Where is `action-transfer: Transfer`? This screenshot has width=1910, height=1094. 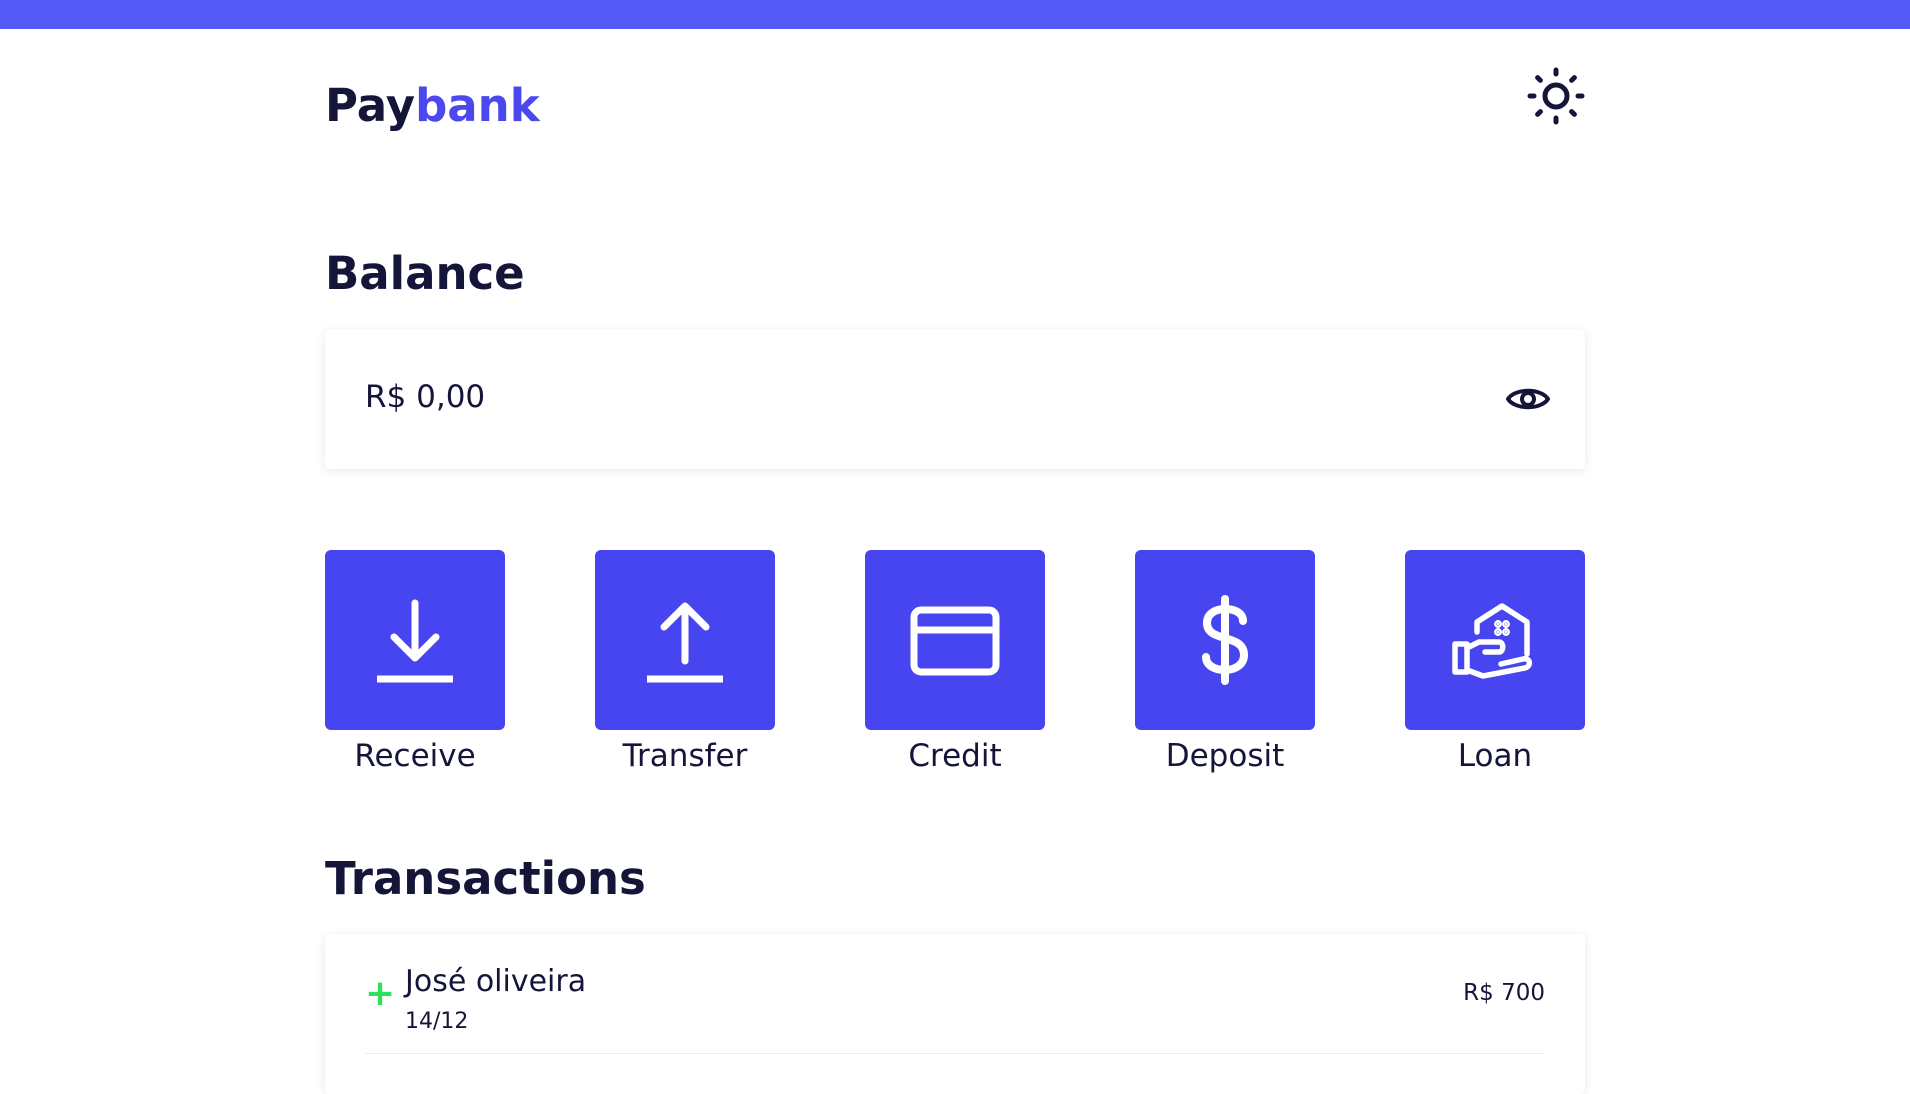
action-transfer: Transfer is located at coordinates (685, 662).